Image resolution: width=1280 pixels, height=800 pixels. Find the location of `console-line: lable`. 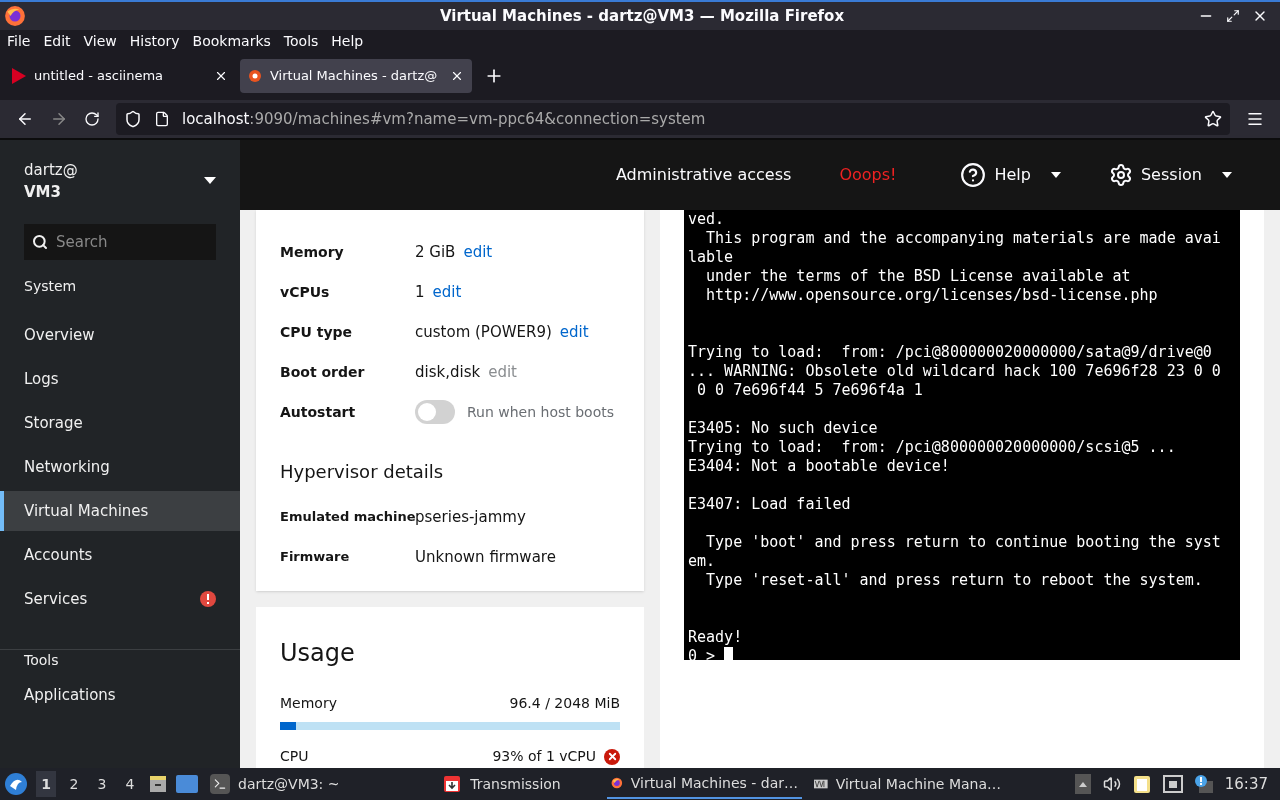

console-line: lable is located at coordinates (711, 257).